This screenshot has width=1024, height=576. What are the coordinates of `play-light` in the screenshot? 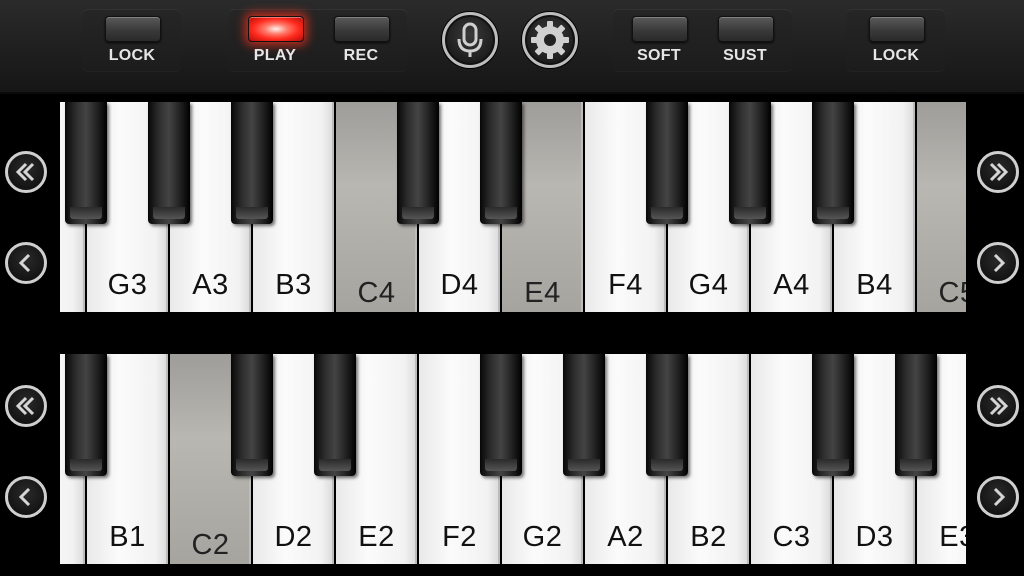 It's located at (276, 29).